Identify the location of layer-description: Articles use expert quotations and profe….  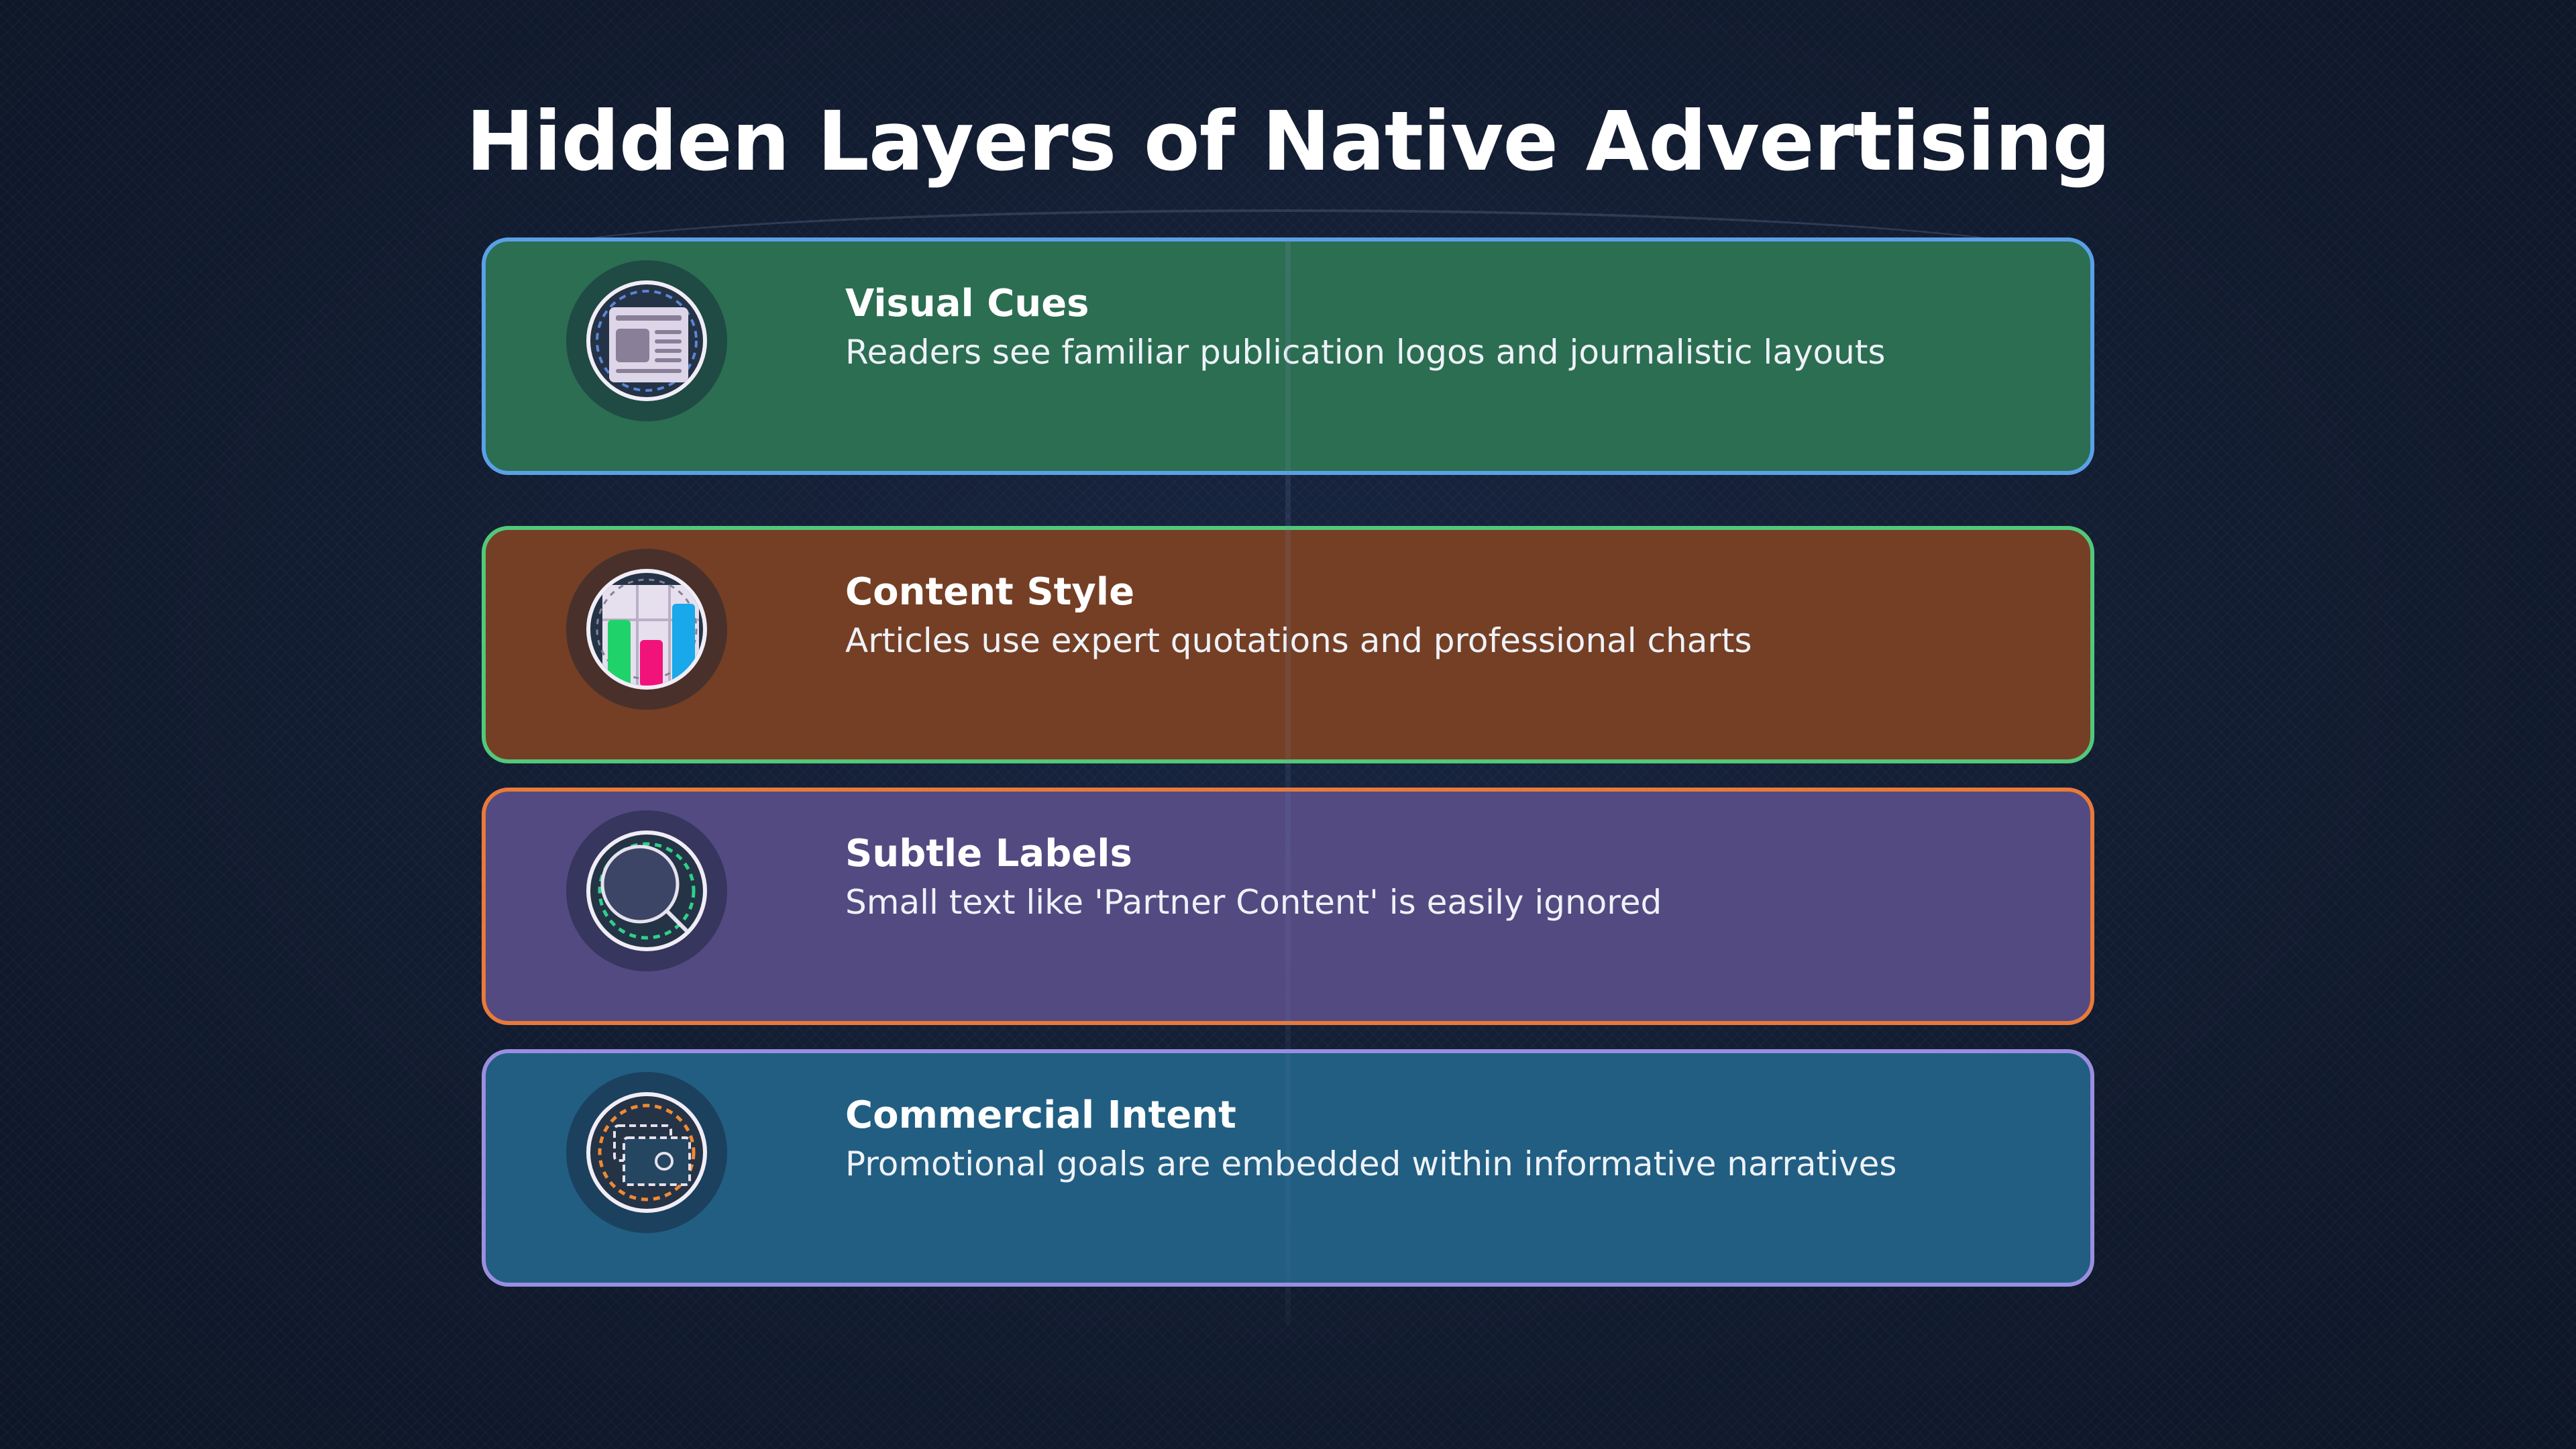
(1298, 640).